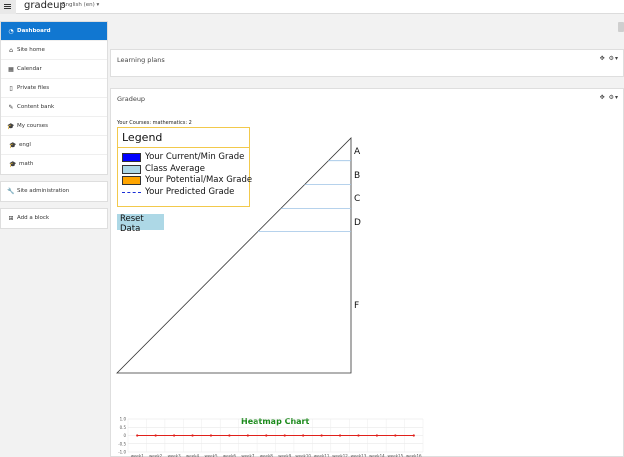 Image resolution: width=624 pixels, height=457 pixels. What do you see at coordinates (31, 50) in the screenshot?
I see `sidebar-item-label: Site home` at bounding box center [31, 50].